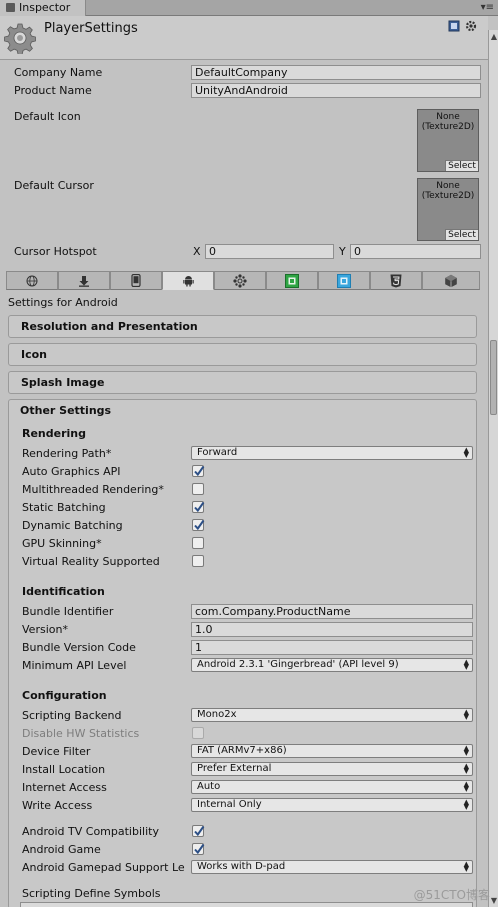 The image size is (498, 907). Describe the element at coordinates (246, 904) in the screenshot. I see `scripting-define-symbols-field` at that location.